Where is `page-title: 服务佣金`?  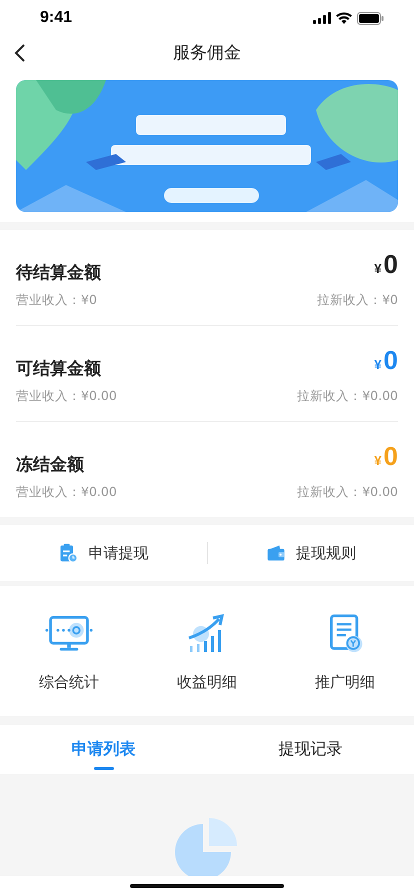 page-title: 服务佣金 is located at coordinates (207, 53).